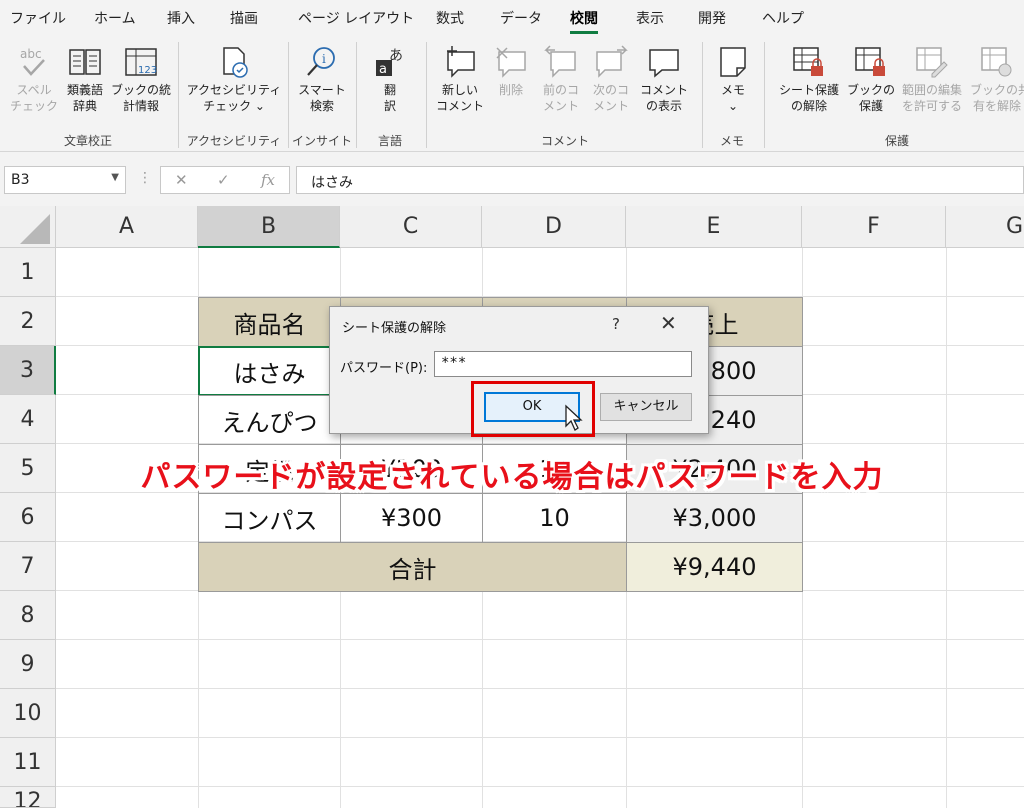 The height and width of the screenshot is (808, 1024). Describe the element at coordinates (808, 61) in the screenshot. I see `sheet-lock-icon` at that location.